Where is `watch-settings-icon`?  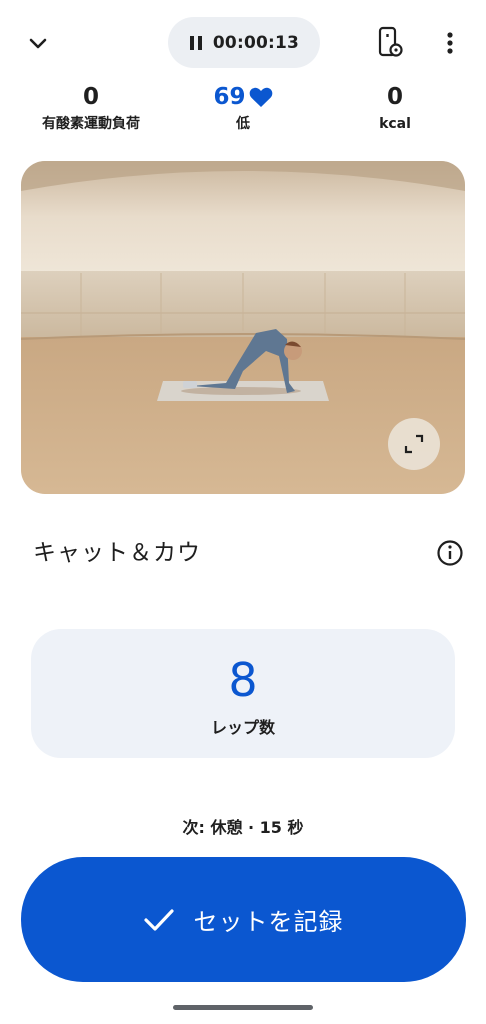 watch-settings-icon is located at coordinates (390, 41).